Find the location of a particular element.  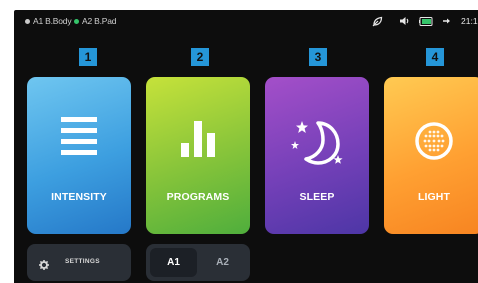

device-status-a2: A2 B.Pad is located at coordinates (95, 21).